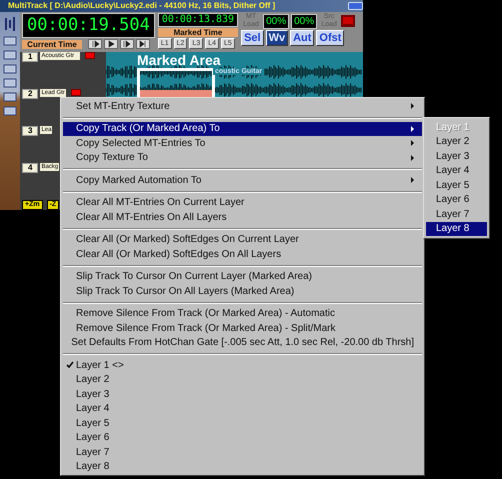 The height and width of the screenshot is (479, 502). What do you see at coordinates (348, 21) in the screenshot?
I see `record-indicator-icon` at bounding box center [348, 21].